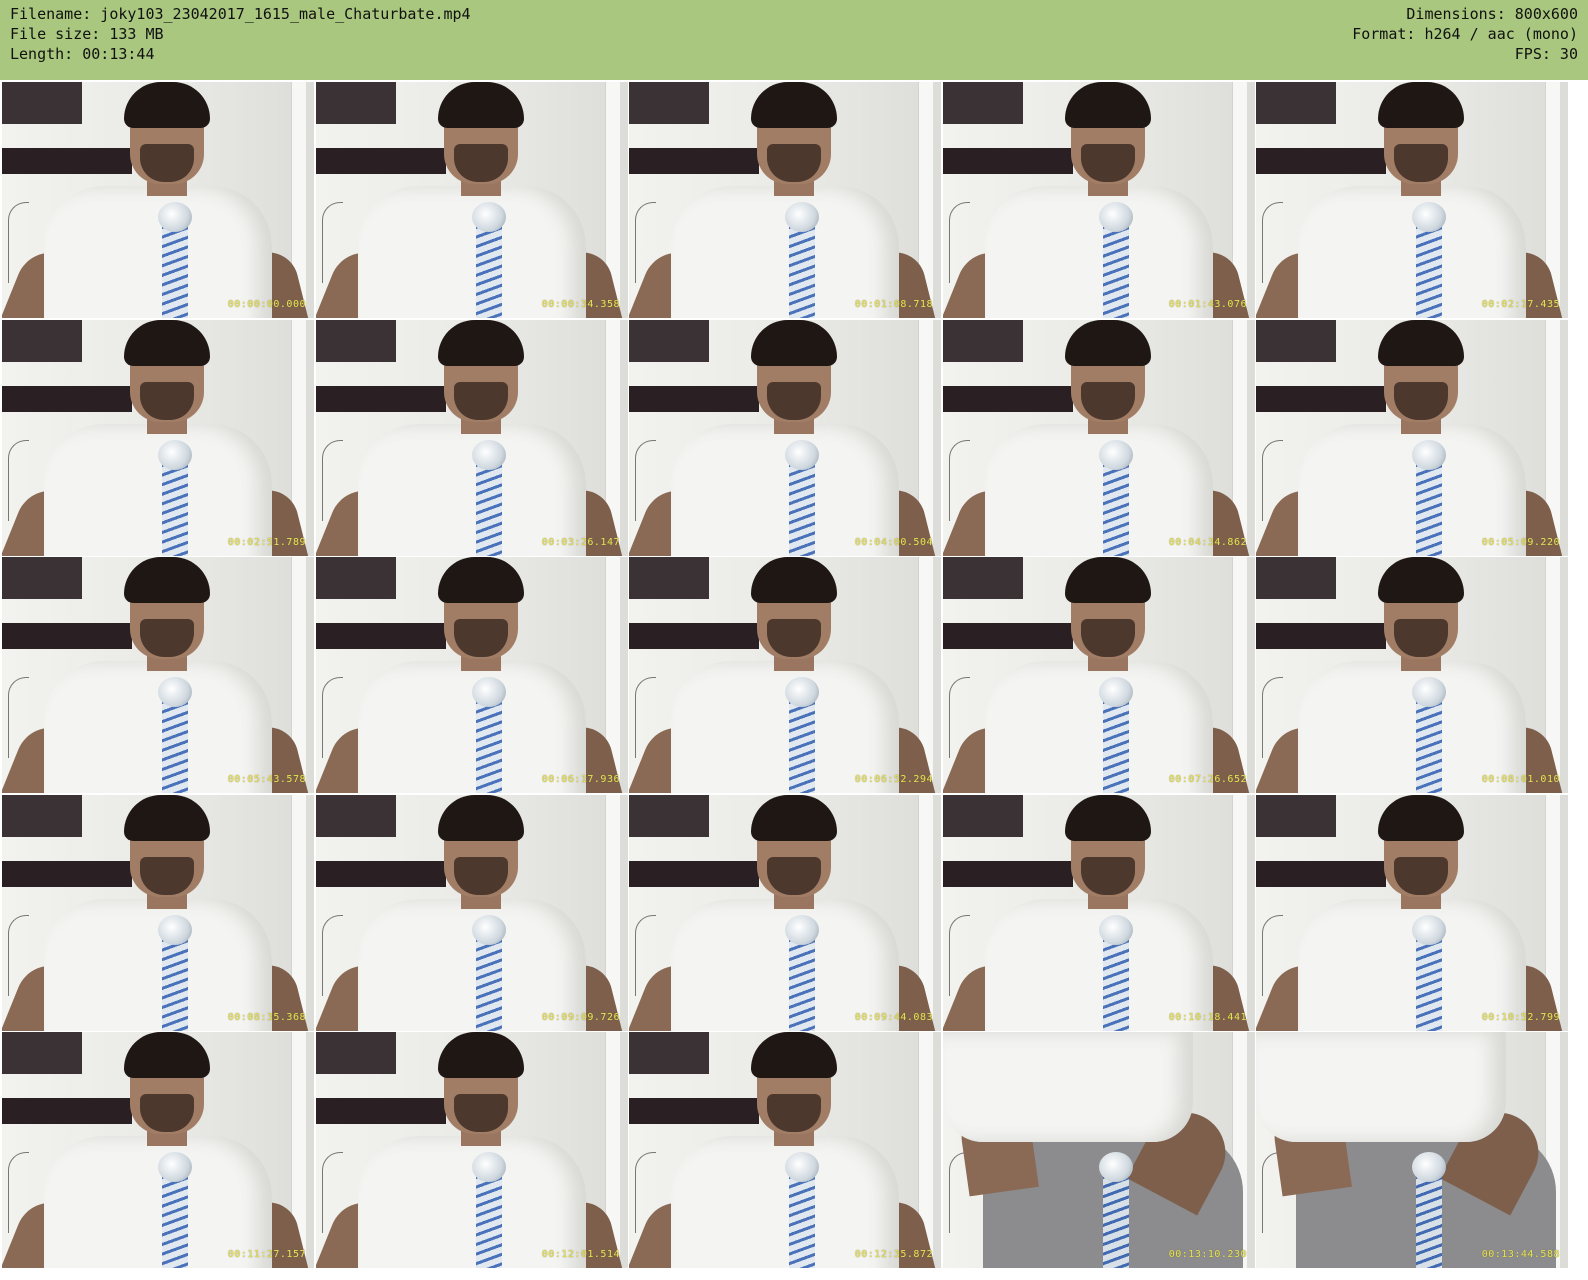 Image resolution: width=1588 pixels, height=1280 pixels. I want to click on video-thumbnail: 00:10:52.799, so click(1412, 913).